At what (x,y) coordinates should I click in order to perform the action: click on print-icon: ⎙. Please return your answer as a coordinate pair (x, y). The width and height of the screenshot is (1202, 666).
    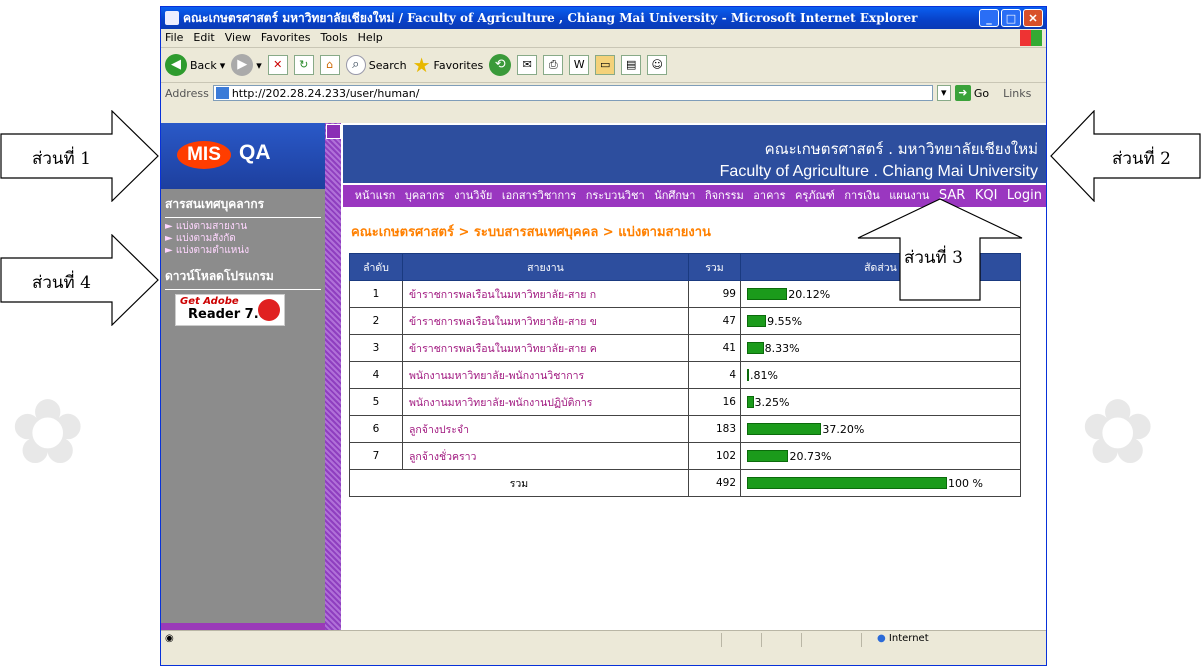
    Looking at the image, I should click on (553, 65).